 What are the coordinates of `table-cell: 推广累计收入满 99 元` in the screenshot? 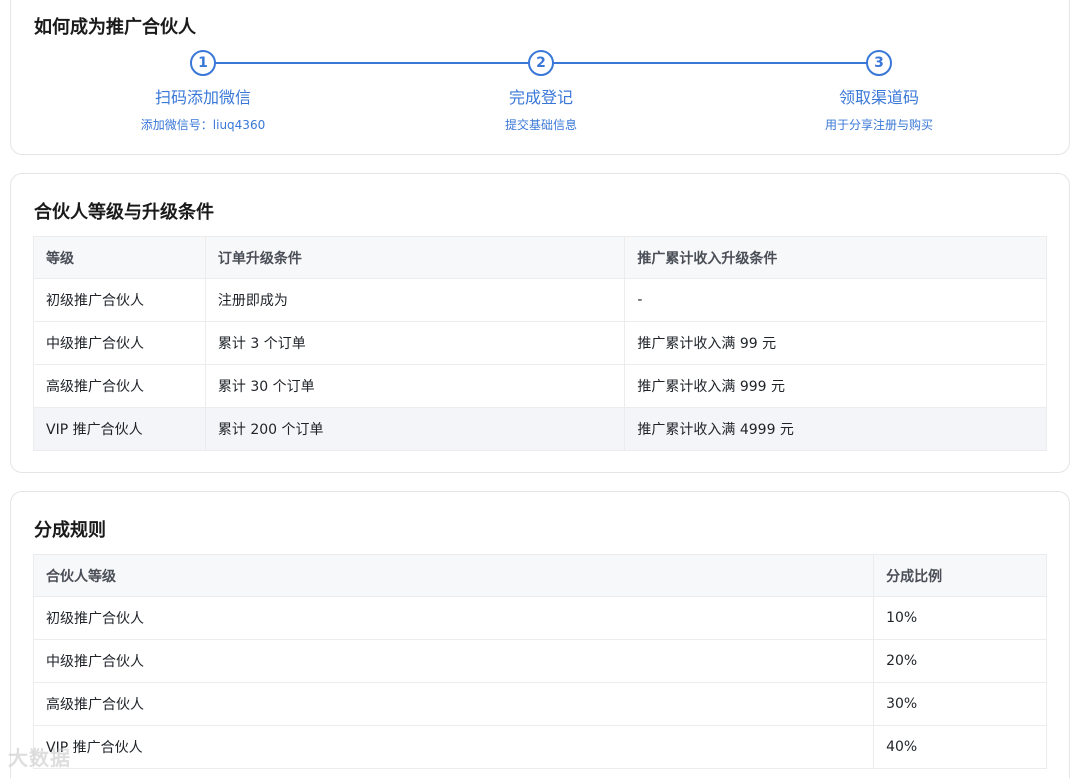 It's located at (835, 343).